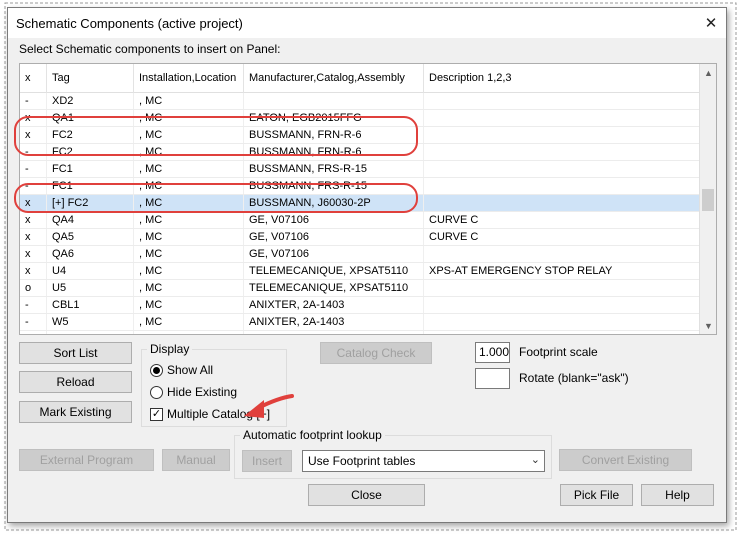 The width and height of the screenshot is (741, 535). I want to click on table-row: x QA1, MC EATON, EGB2015FFG, so click(360, 118).